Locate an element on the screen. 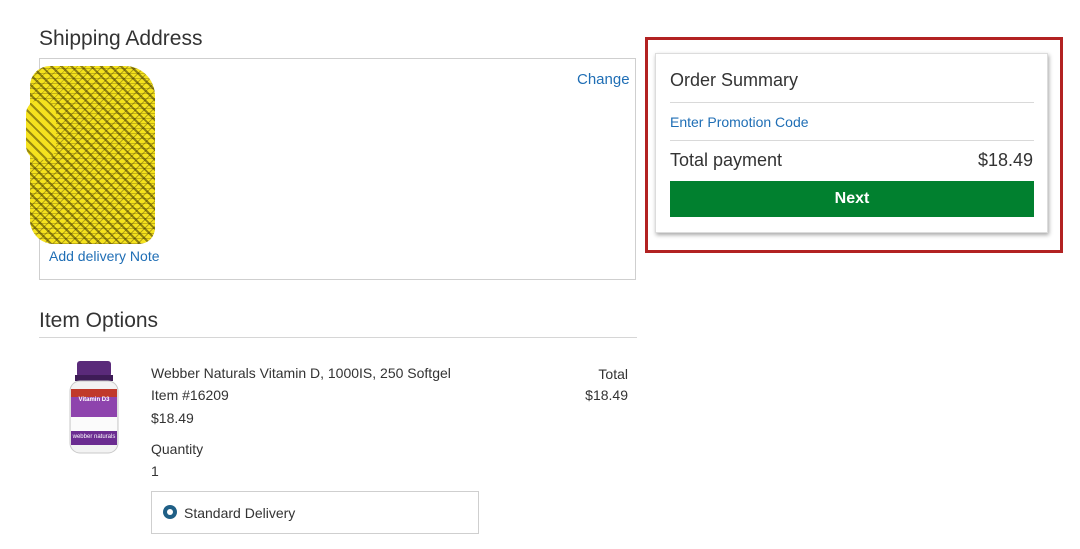 Image resolution: width=1080 pixels, height=549 pixels. redacted-address-edge is located at coordinates (41, 130).